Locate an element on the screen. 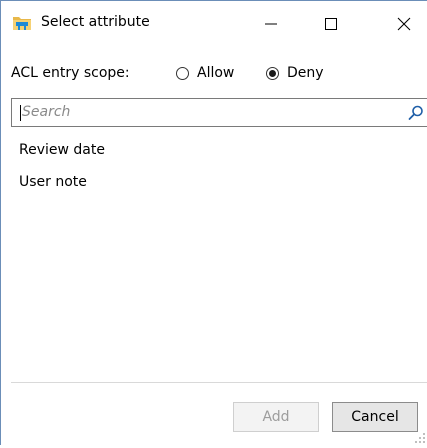  search-input is located at coordinates (202, 112).